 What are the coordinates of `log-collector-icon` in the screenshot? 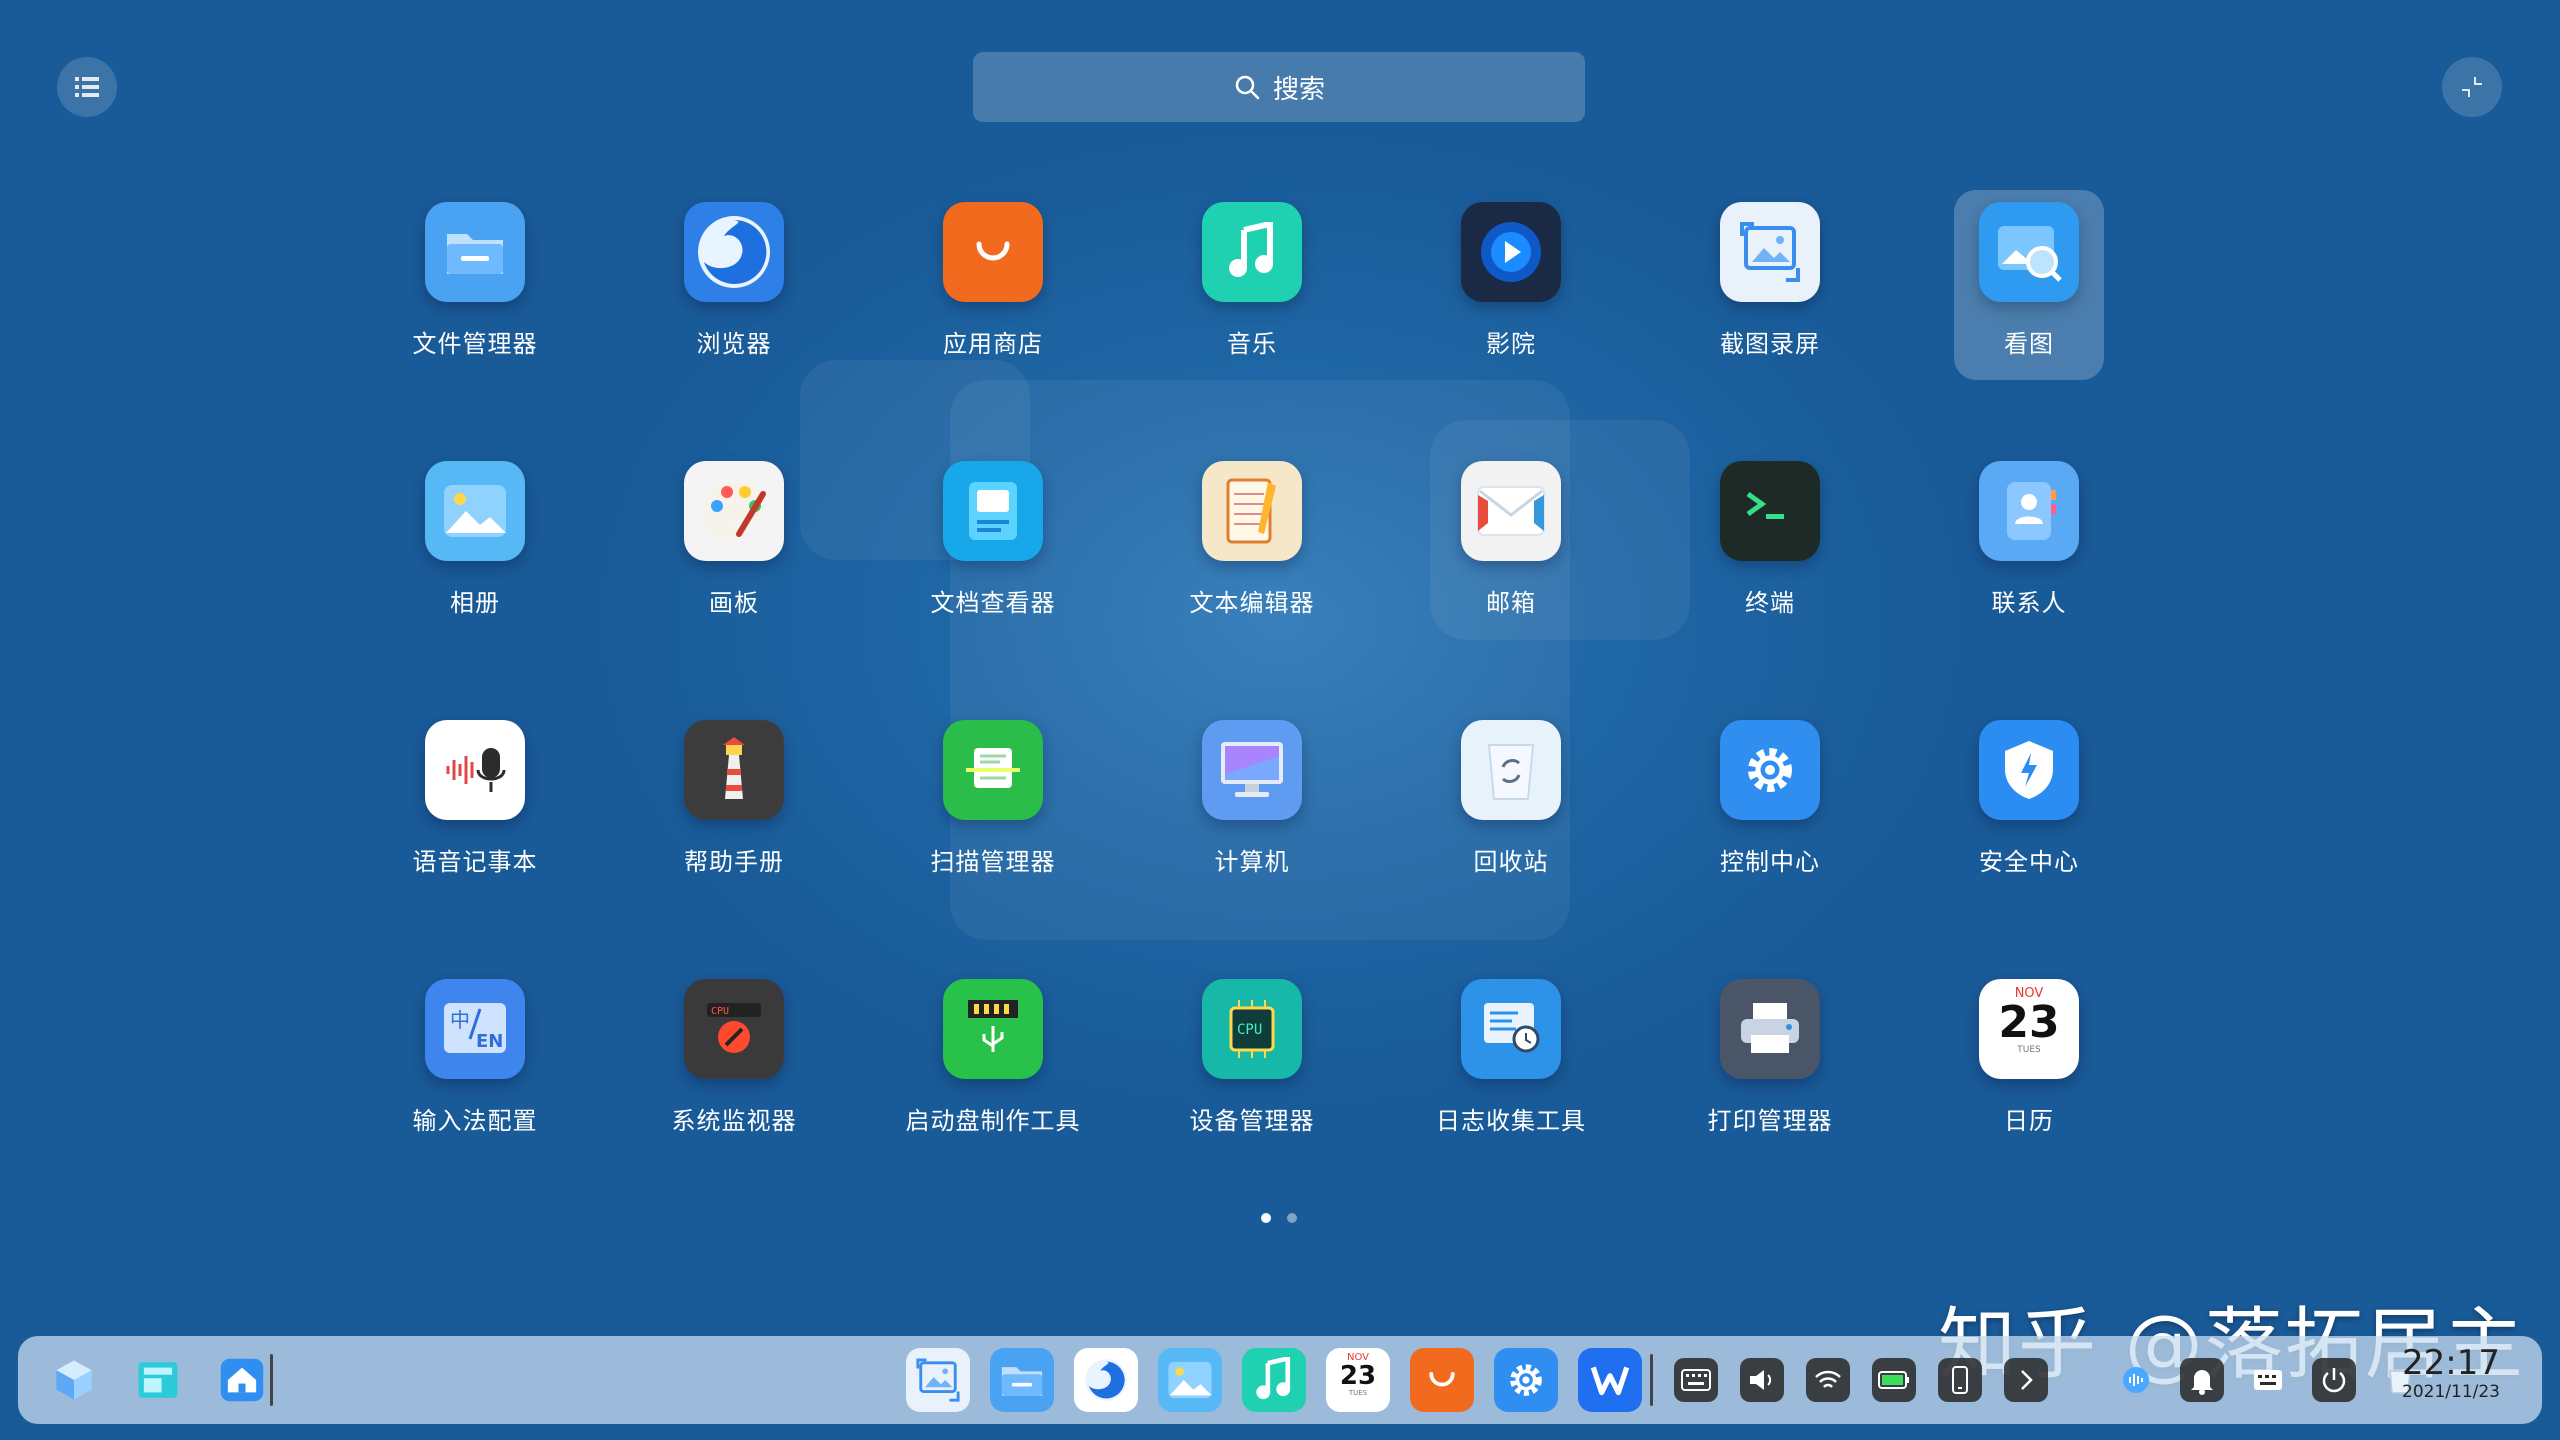 It's located at (1511, 1029).